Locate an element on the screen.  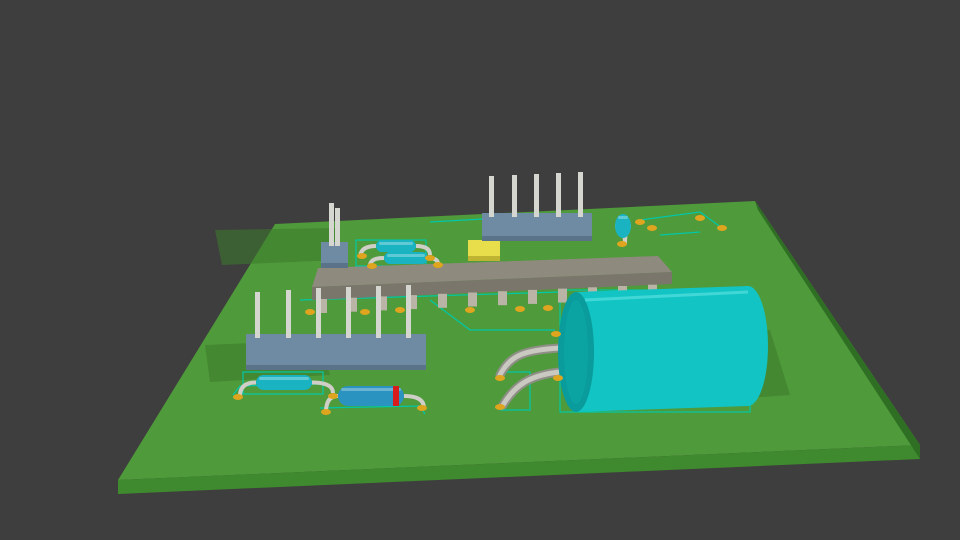
crystal is located at coordinates (484, 250).